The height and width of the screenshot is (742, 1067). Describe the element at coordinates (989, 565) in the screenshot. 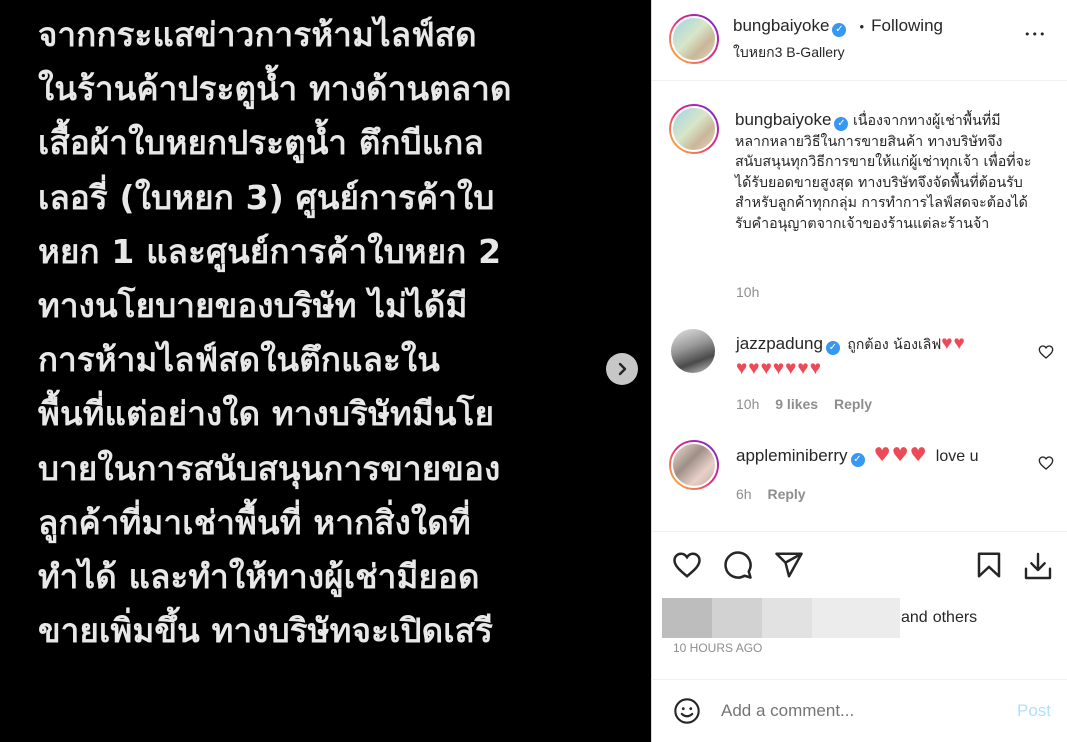

I see `save-bookmark-icon` at that location.